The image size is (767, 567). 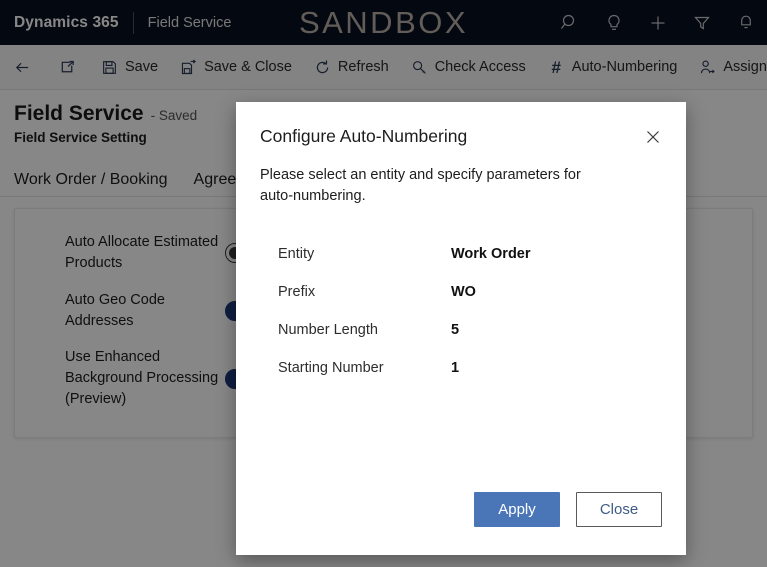 I want to click on entity-value: Work Order, so click(x=491, y=254).